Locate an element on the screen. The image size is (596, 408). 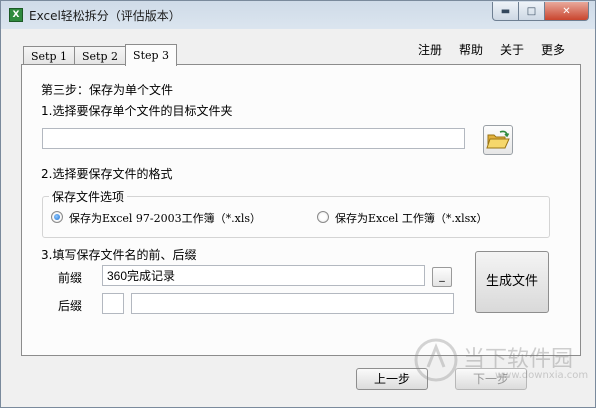
tab-step-2: Setp 2 is located at coordinates (100, 56).